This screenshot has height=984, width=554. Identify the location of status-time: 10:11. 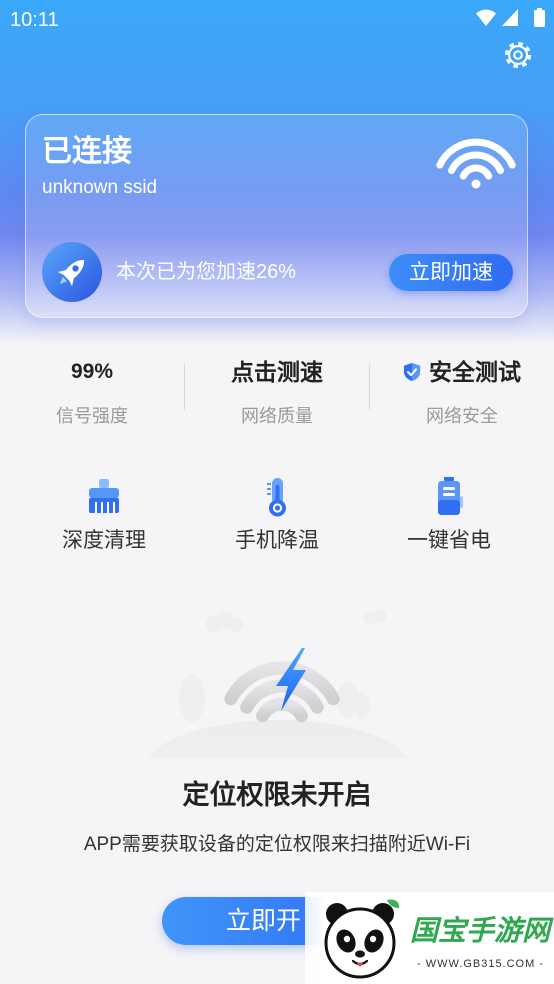
(34, 20).